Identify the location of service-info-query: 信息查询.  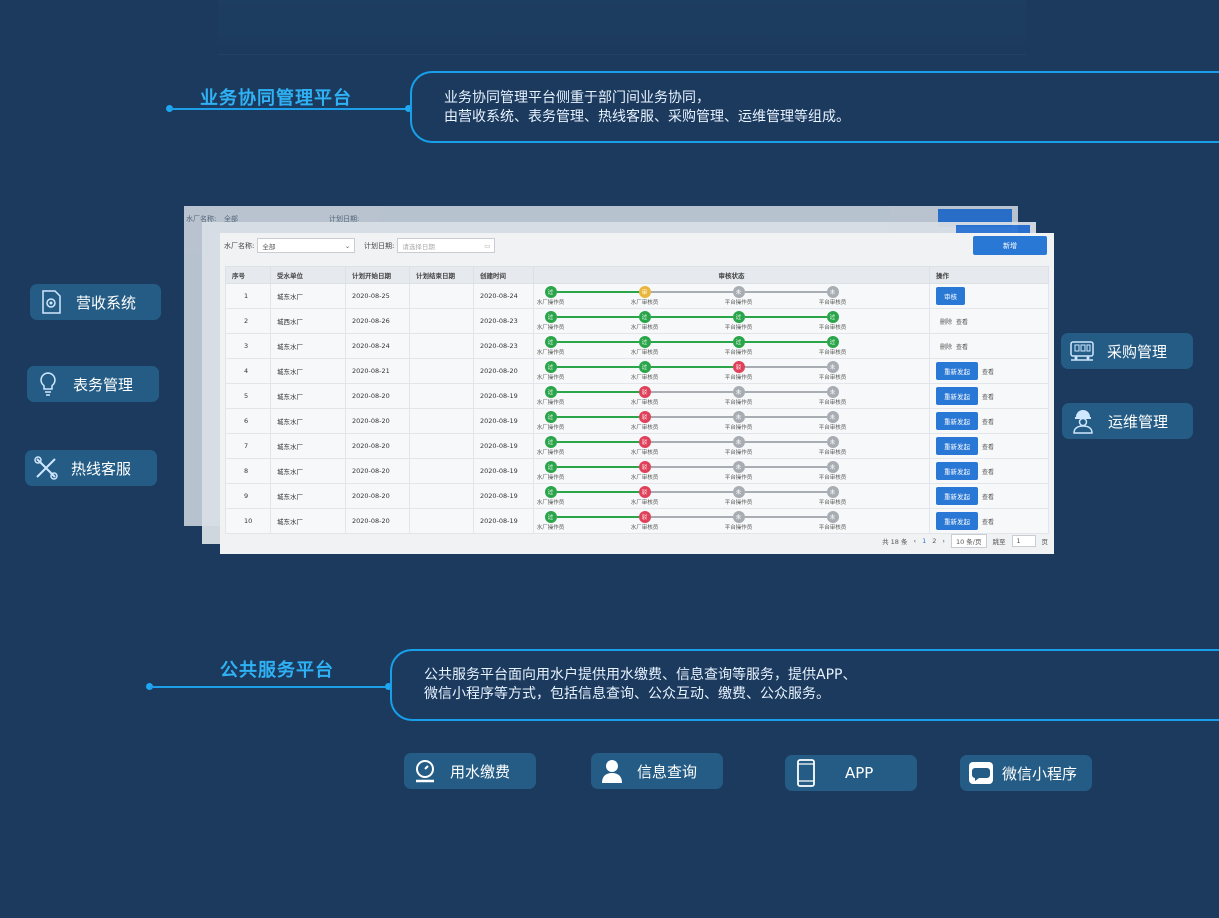
(657, 771).